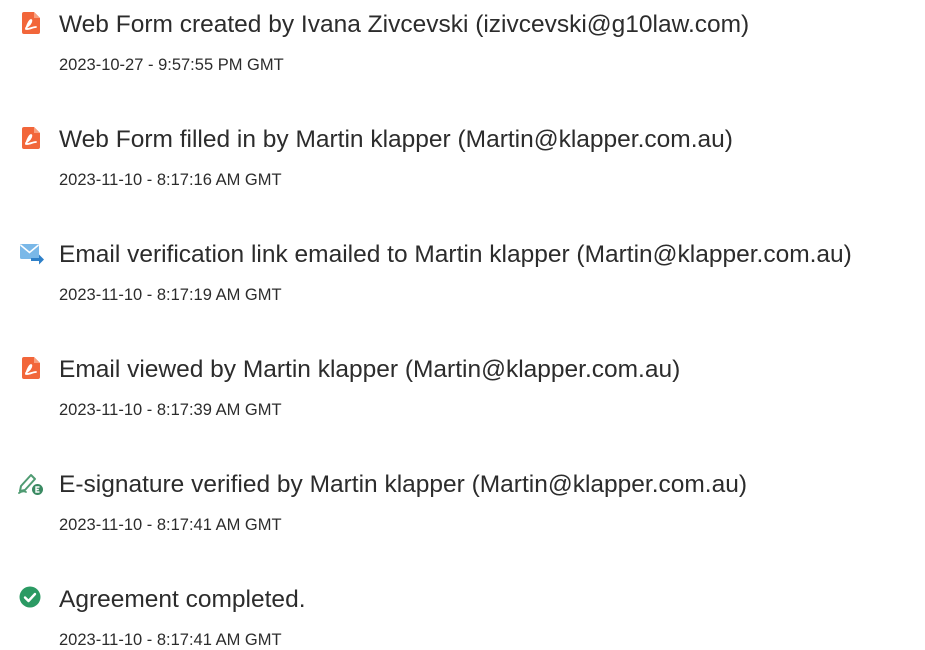 The height and width of the screenshot is (650, 925). What do you see at coordinates (170, 295) in the screenshot?
I see `event-timestamp: 2023-11-10 - 8:17:19 AM GMT` at bounding box center [170, 295].